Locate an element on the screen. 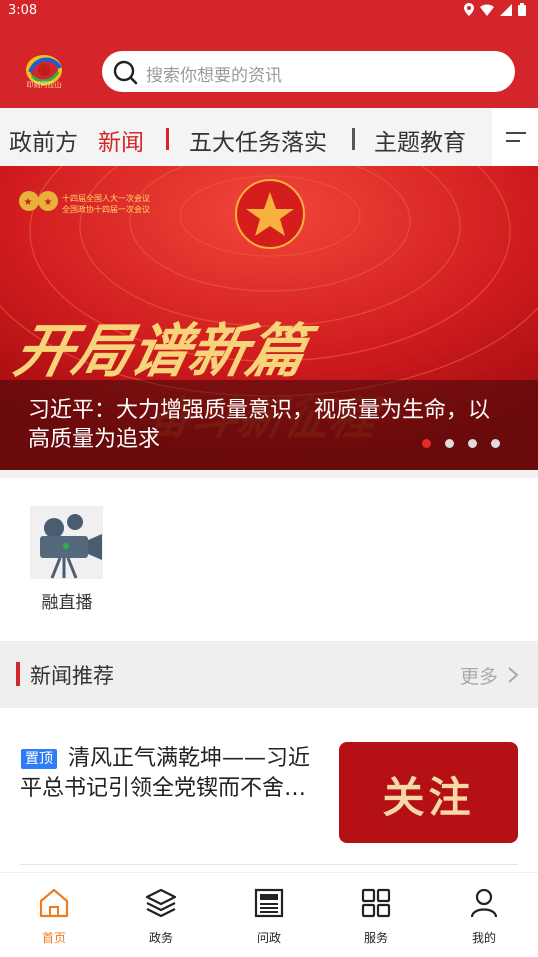  section-title: 新闻推荐 is located at coordinates (72, 676).